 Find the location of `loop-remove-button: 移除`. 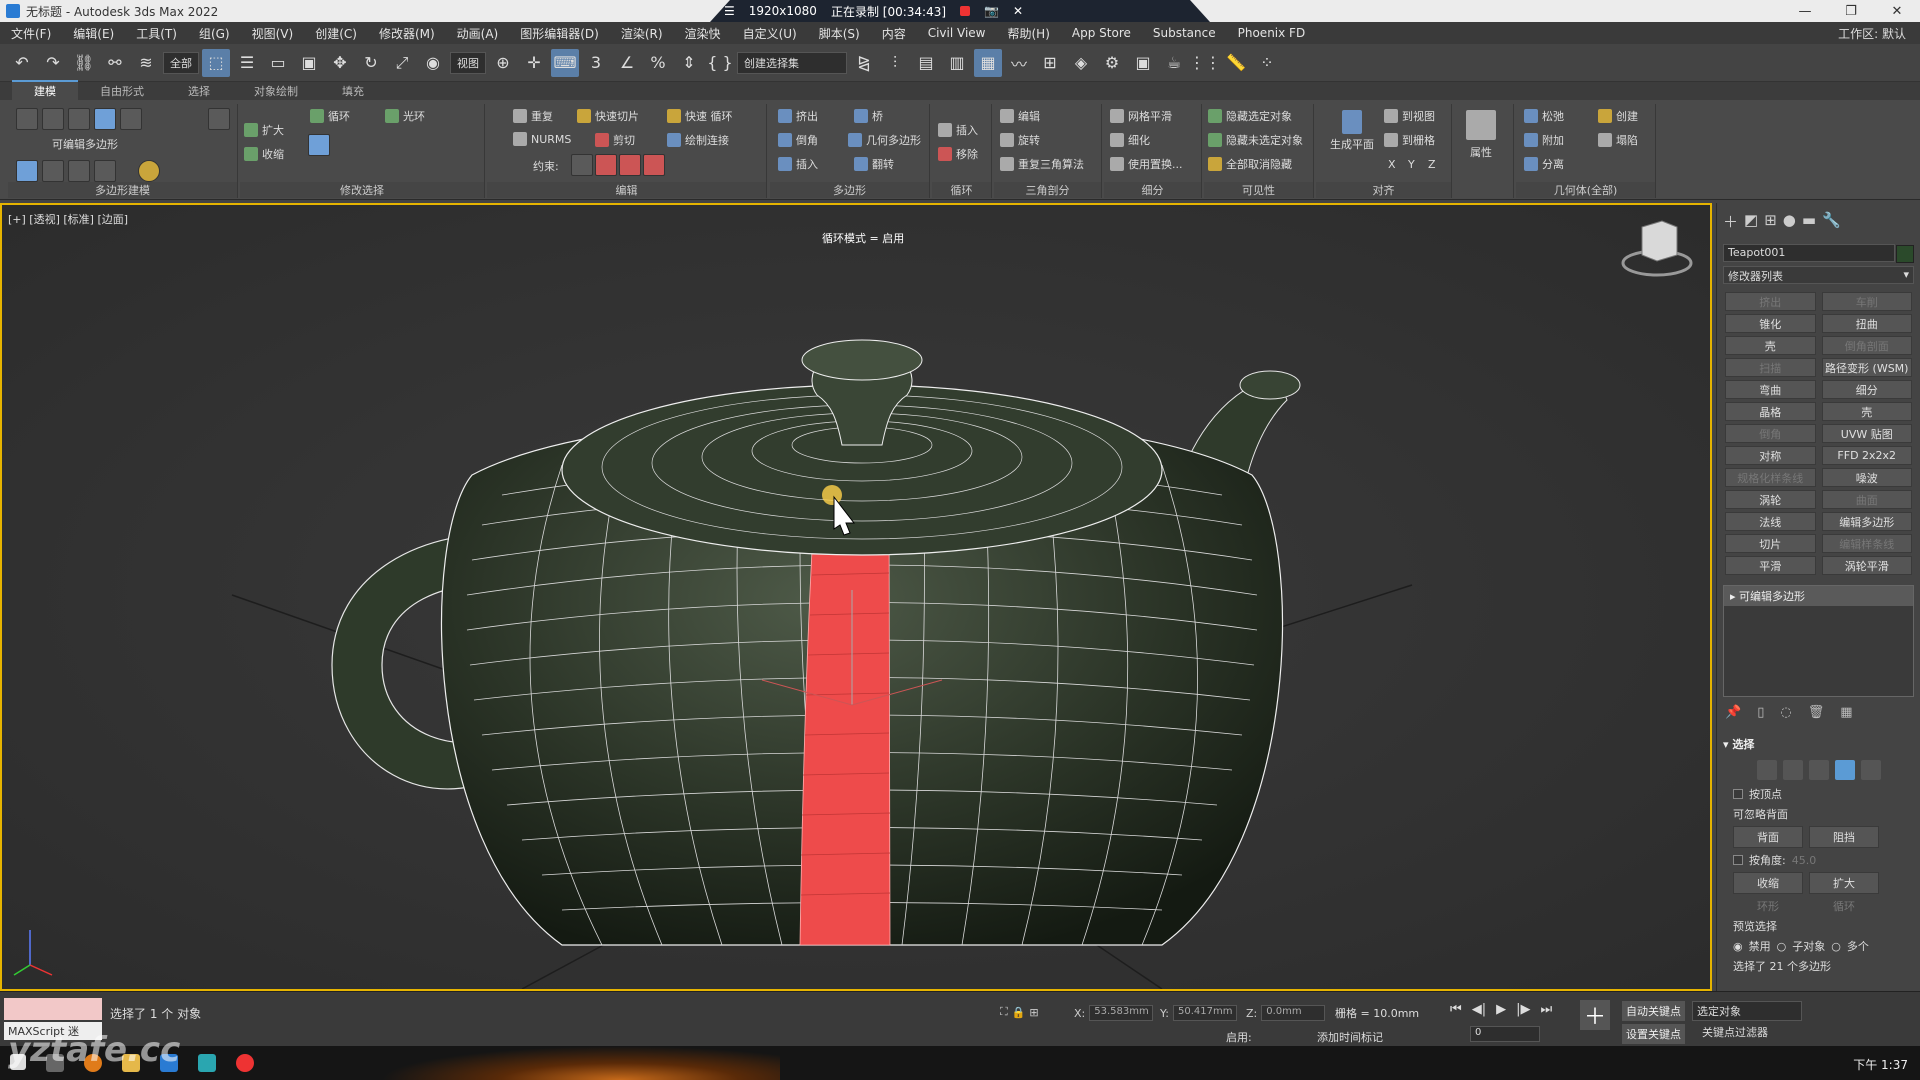

loop-remove-button: 移除 is located at coordinates (958, 154).